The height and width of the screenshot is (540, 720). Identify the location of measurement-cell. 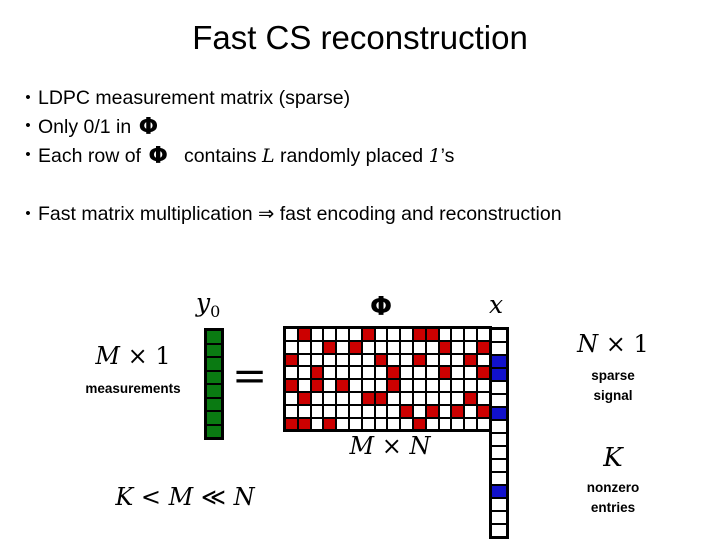
(214, 404).